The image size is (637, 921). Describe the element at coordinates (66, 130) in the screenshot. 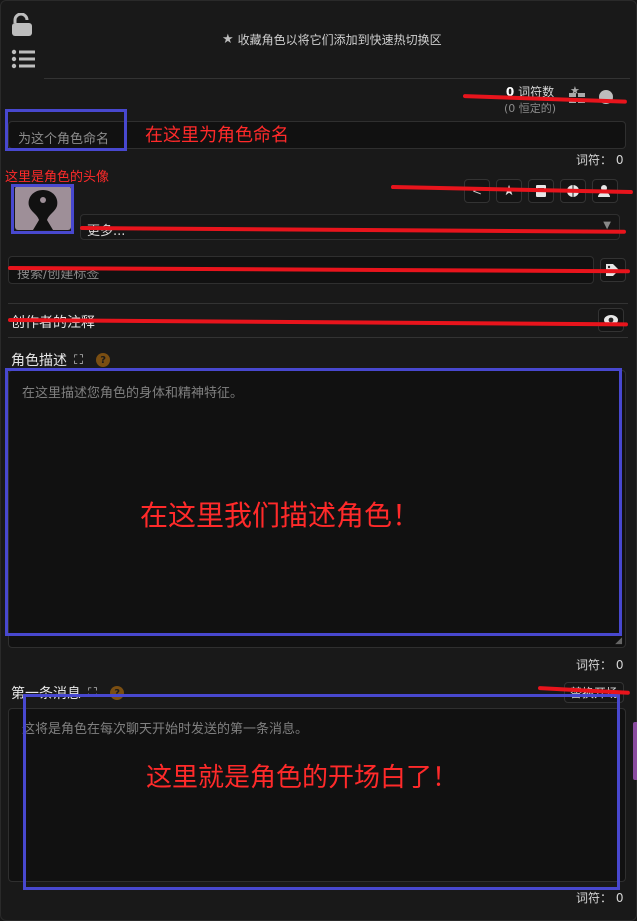

I see `name-highlight-box` at that location.